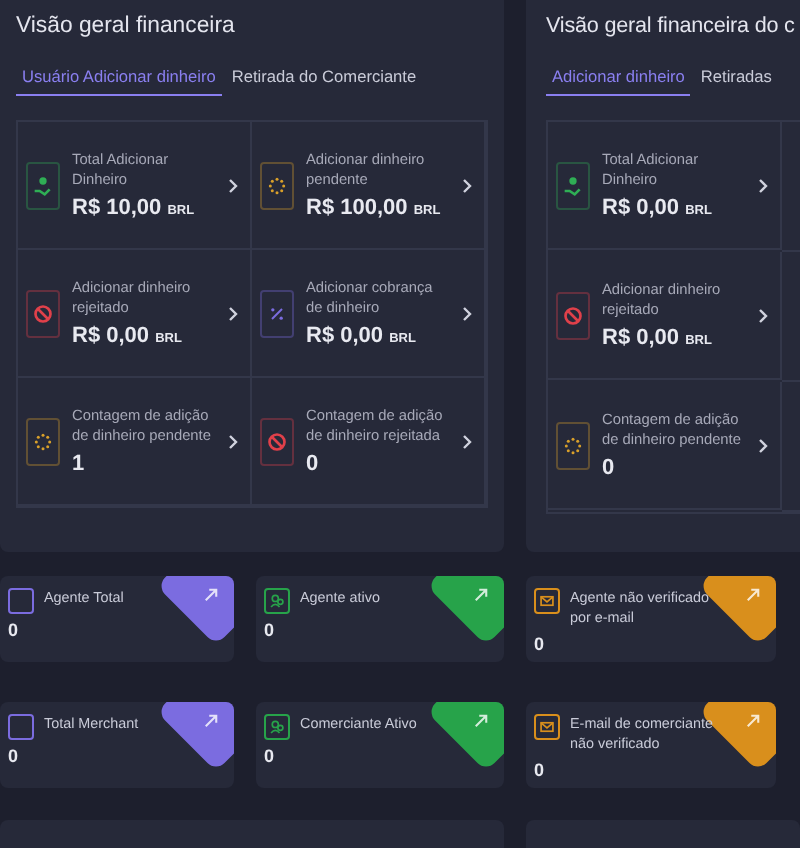  I want to click on tab: Retiradas, so click(736, 76).